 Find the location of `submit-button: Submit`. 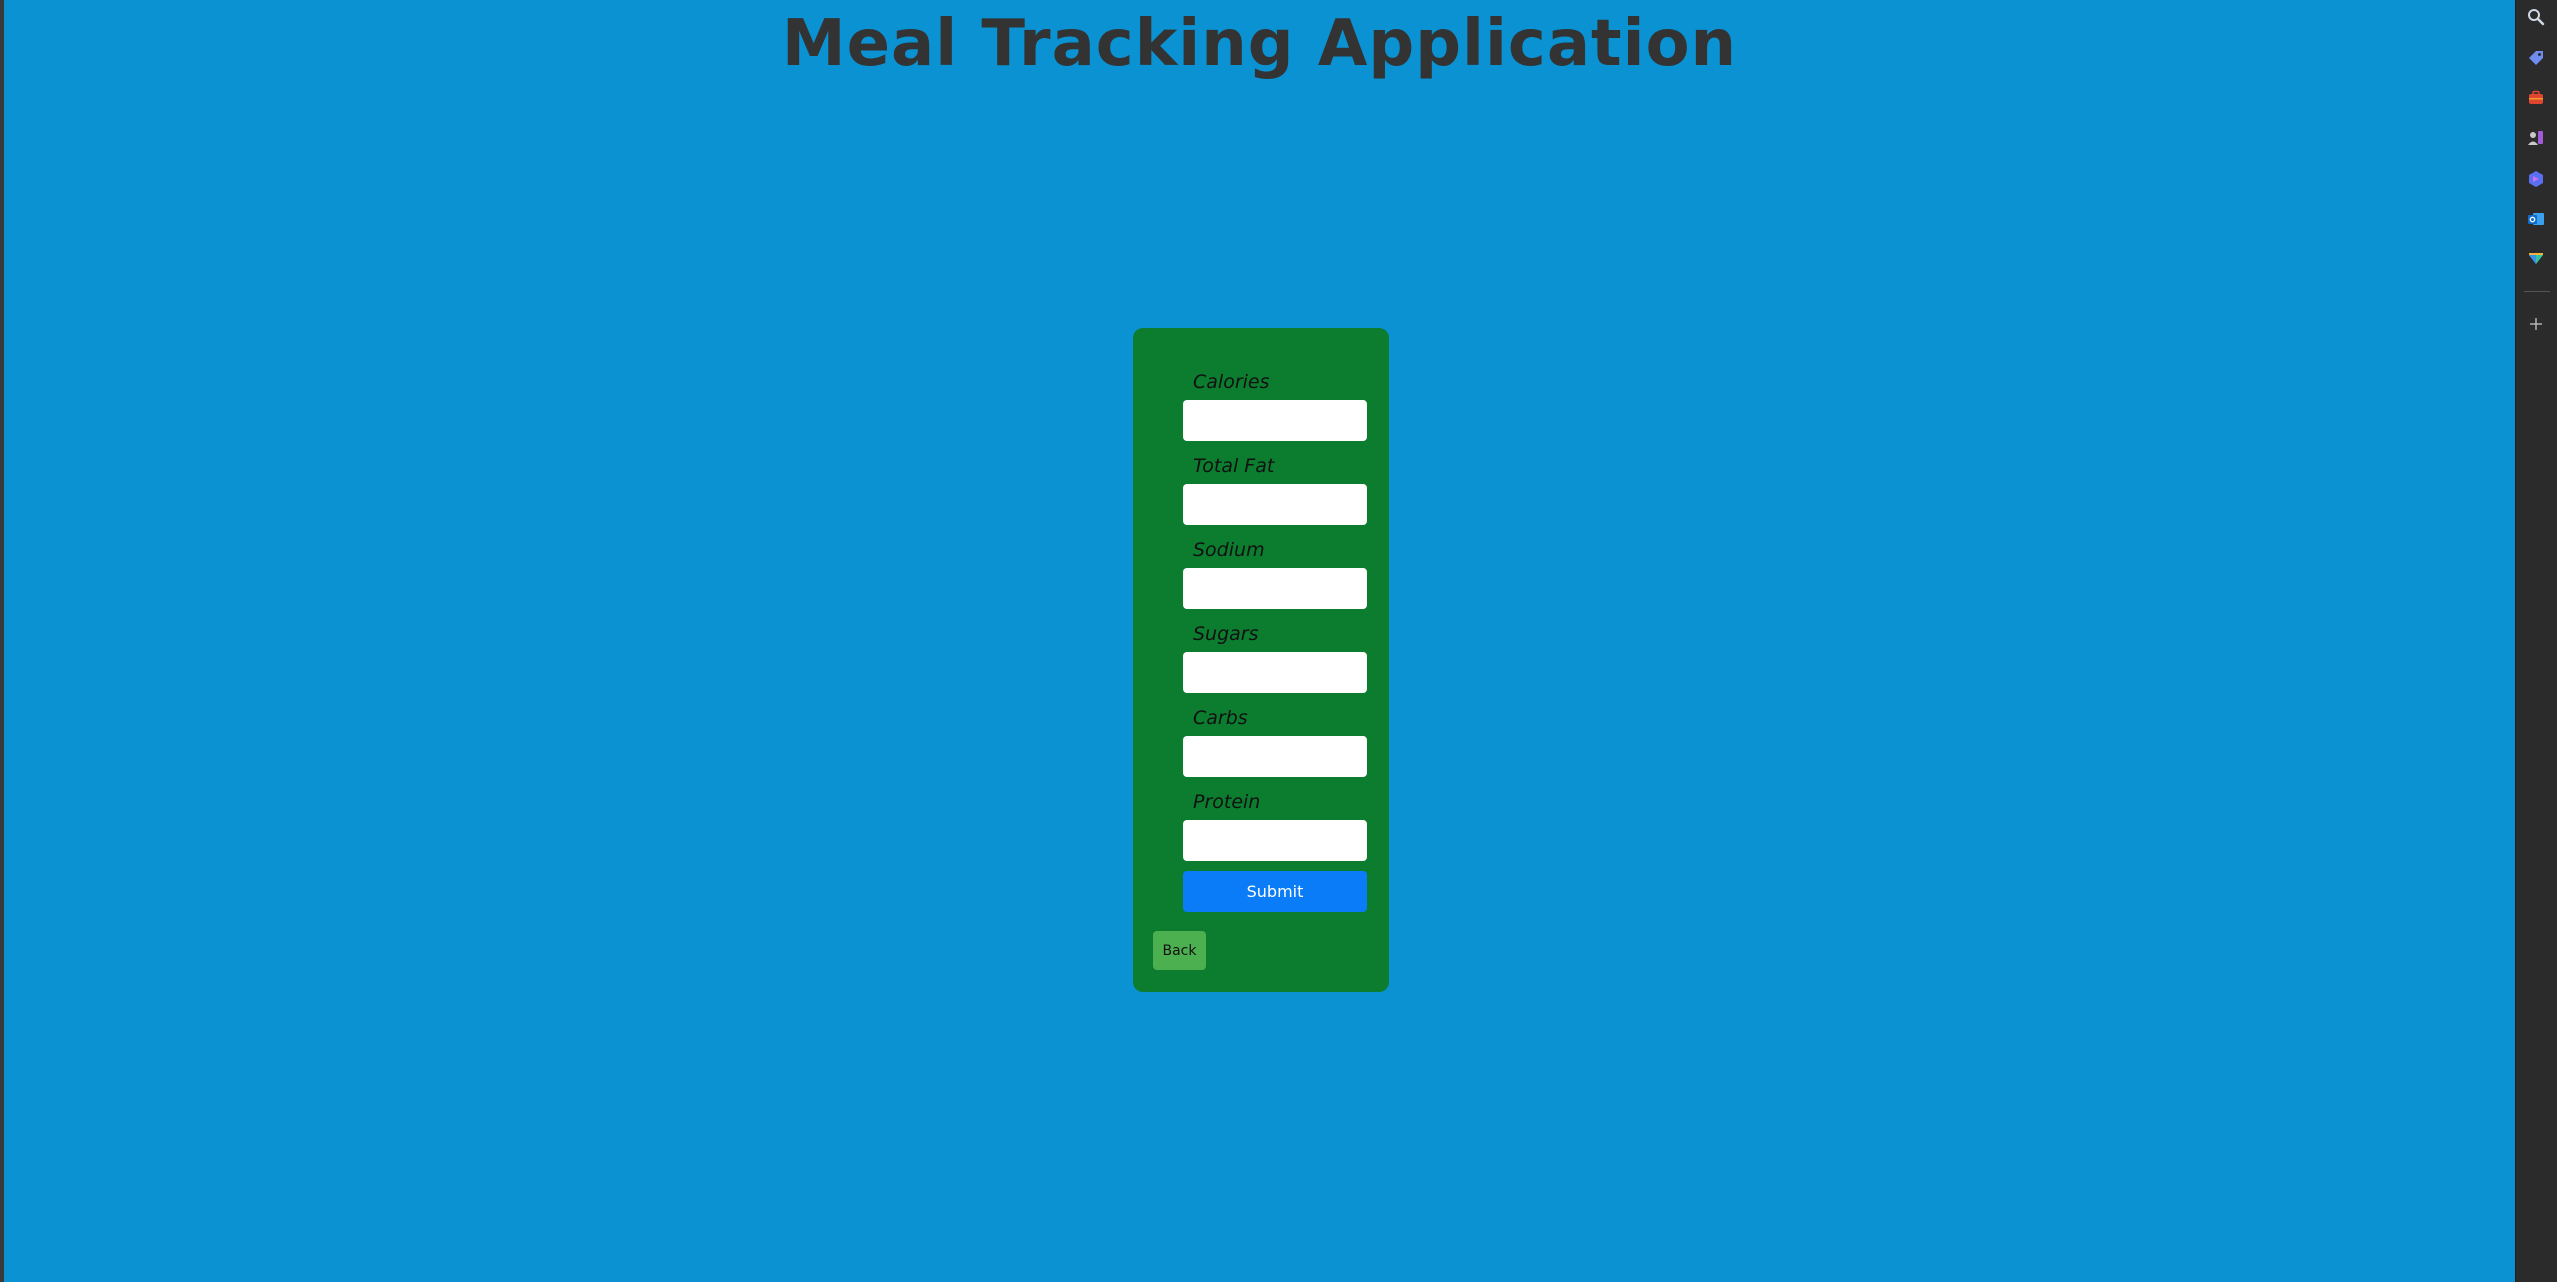

submit-button: Submit is located at coordinates (1275, 891).